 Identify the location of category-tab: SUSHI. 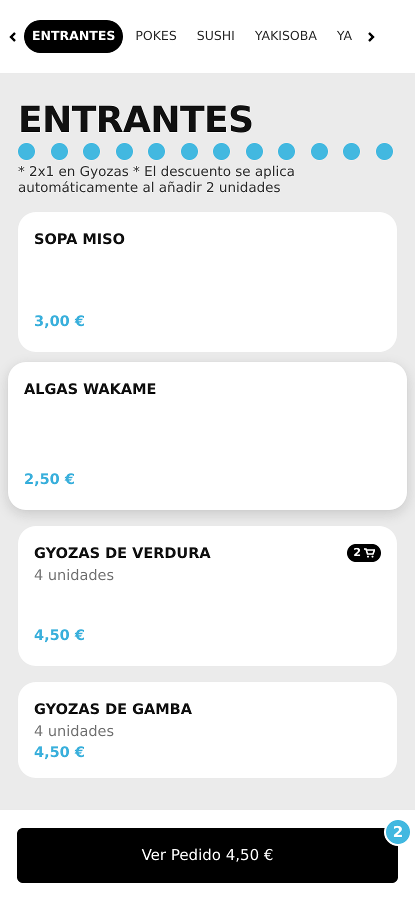
(215, 36).